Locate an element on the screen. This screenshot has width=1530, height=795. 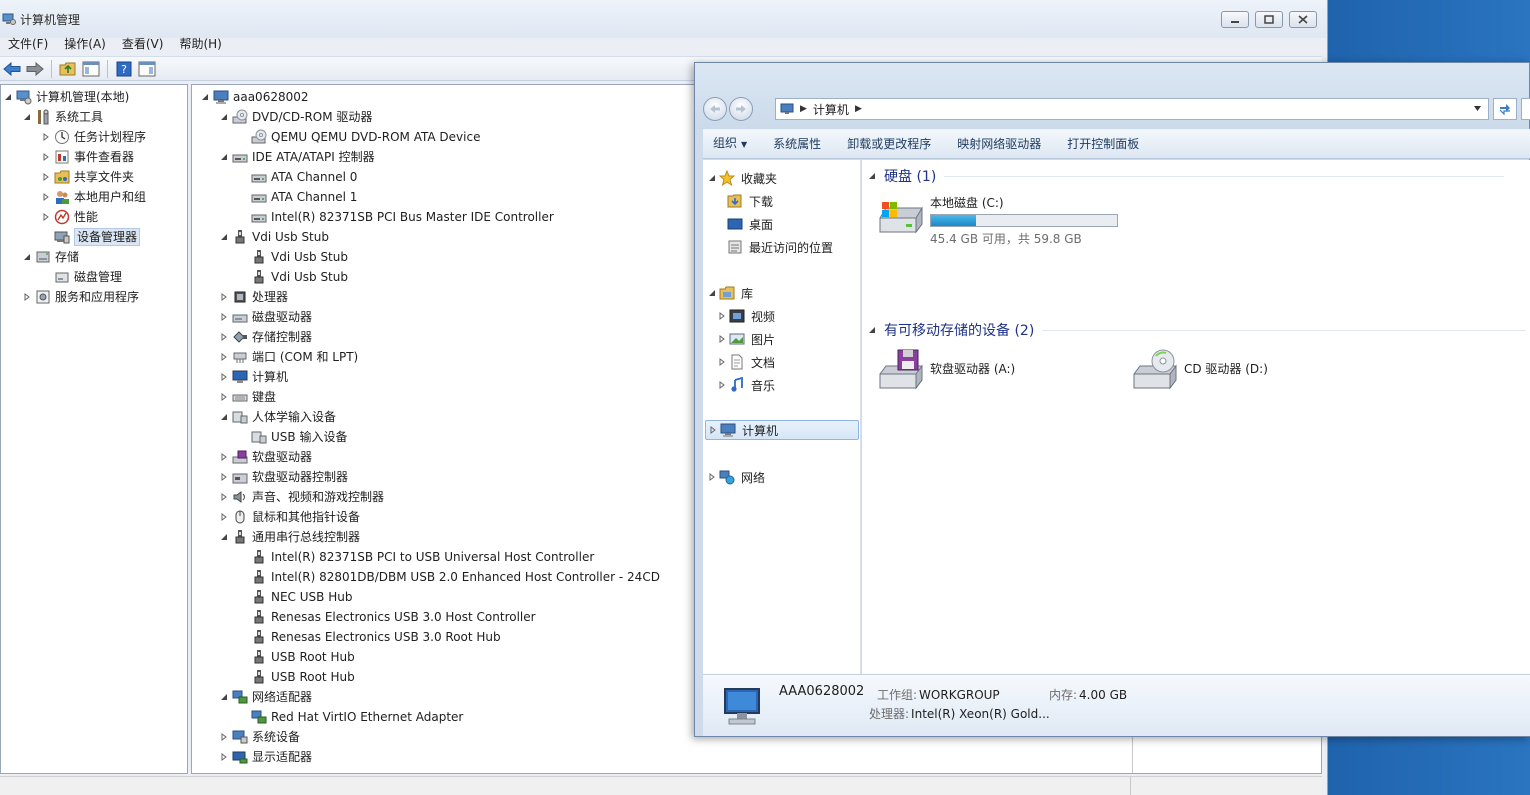
group-header-removable: 有可移动存储的设备 (2) is located at coordinates (1197, 330).